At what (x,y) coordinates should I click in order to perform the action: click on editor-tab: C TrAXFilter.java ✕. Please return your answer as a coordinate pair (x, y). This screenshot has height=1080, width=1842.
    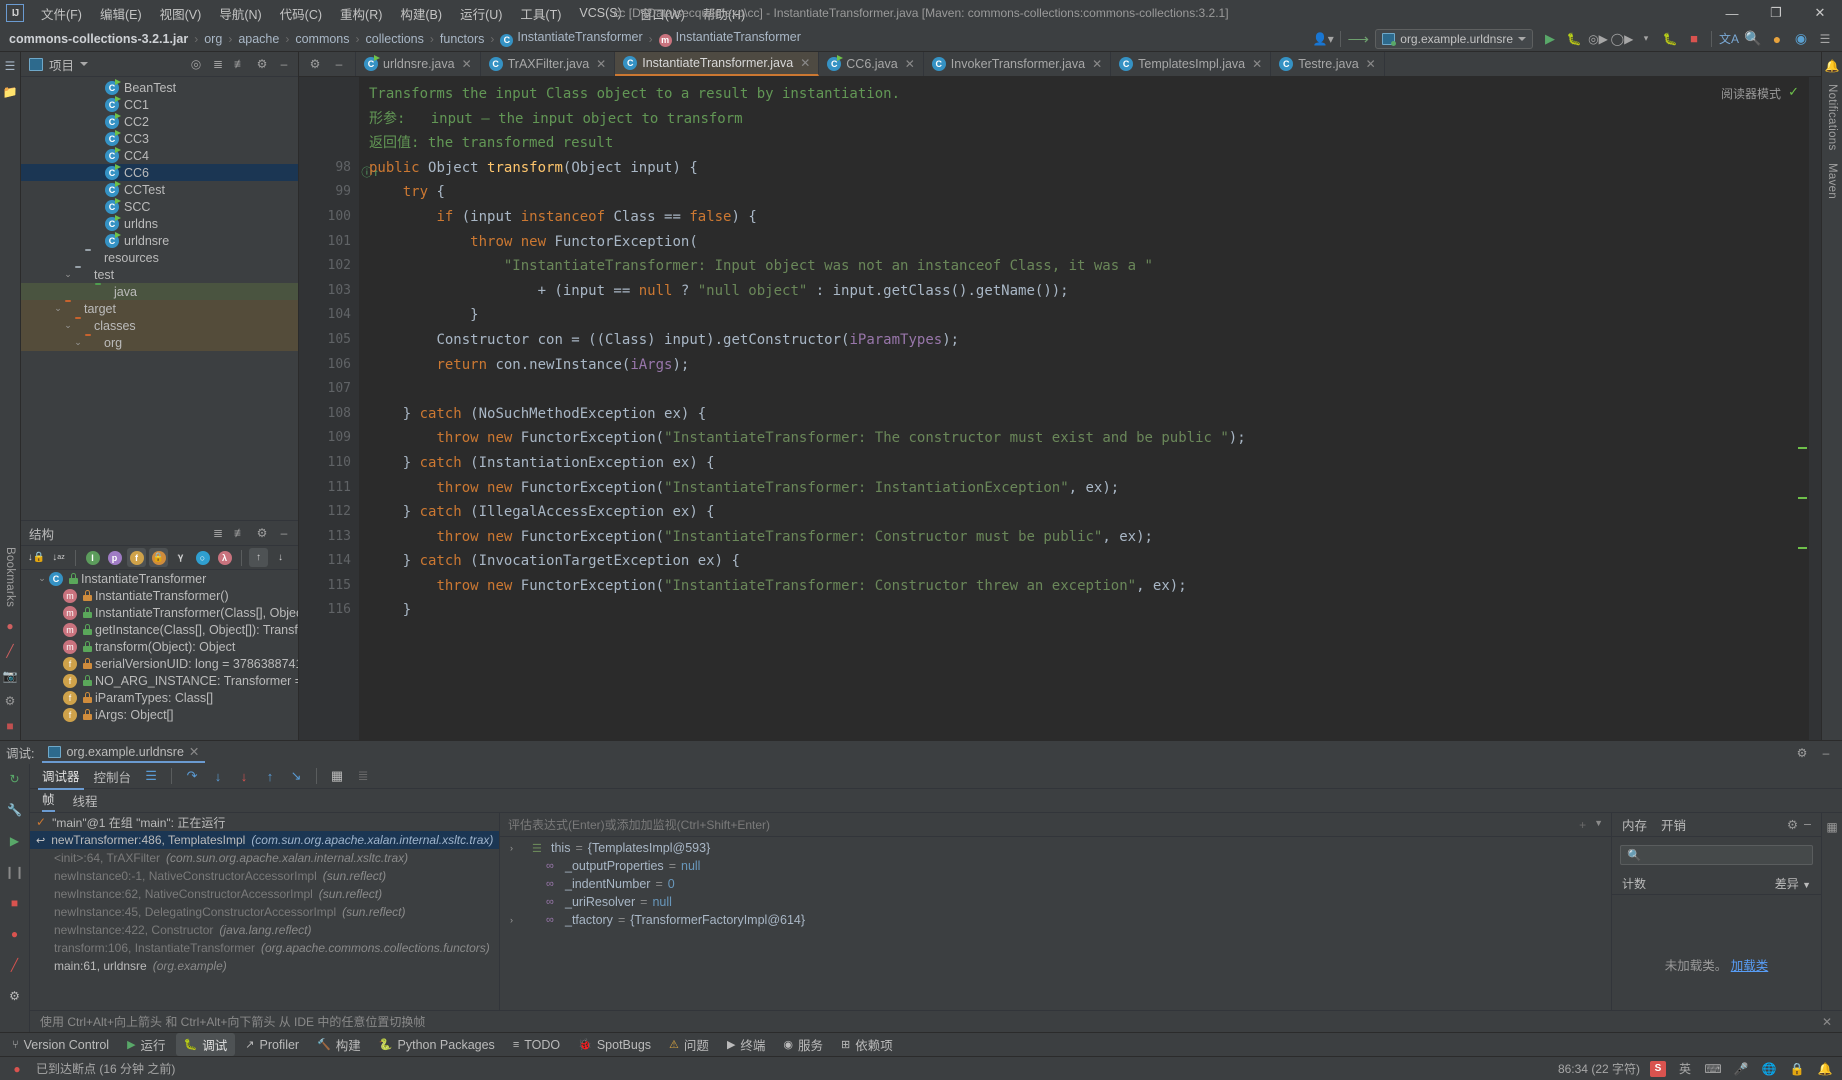
    Looking at the image, I should click on (548, 64).